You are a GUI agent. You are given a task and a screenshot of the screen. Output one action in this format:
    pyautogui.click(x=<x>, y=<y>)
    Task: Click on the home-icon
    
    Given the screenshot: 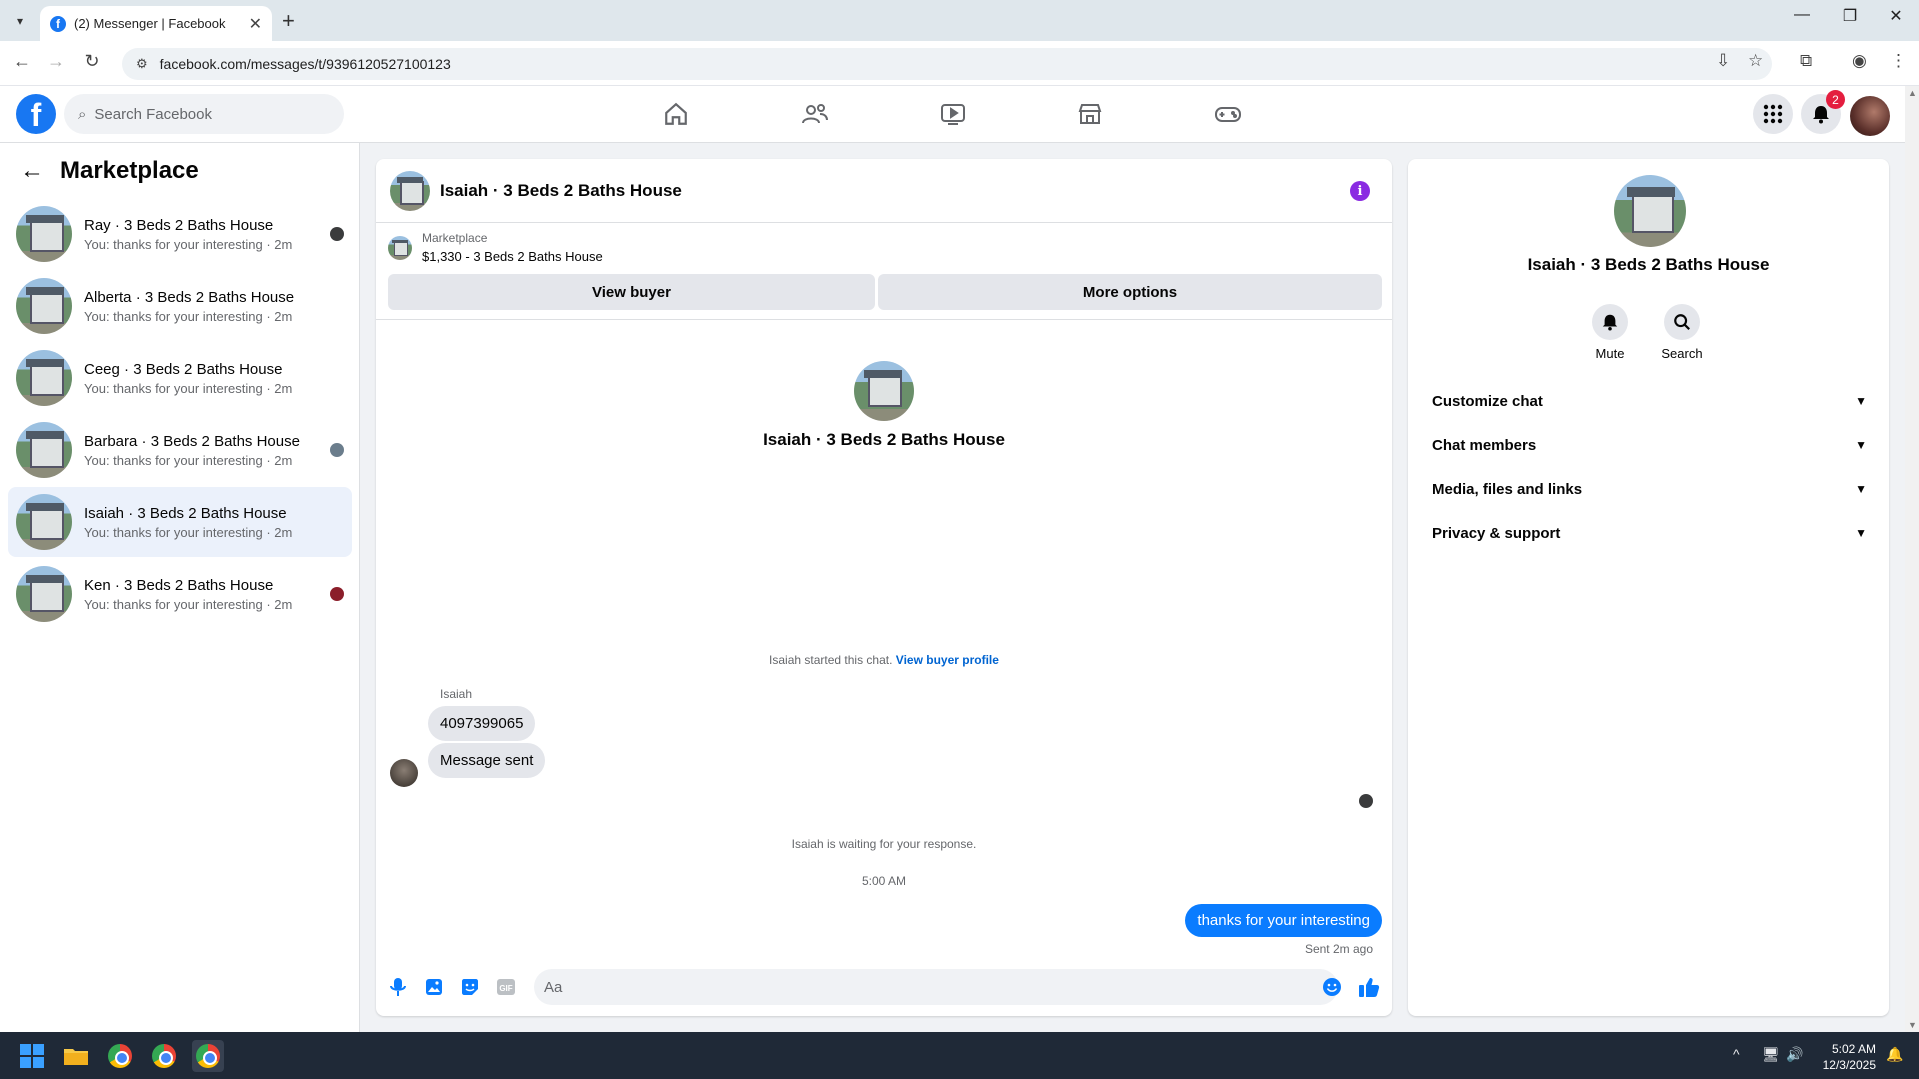 What is the action you would take?
    pyautogui.click(x=676, y=114)
    